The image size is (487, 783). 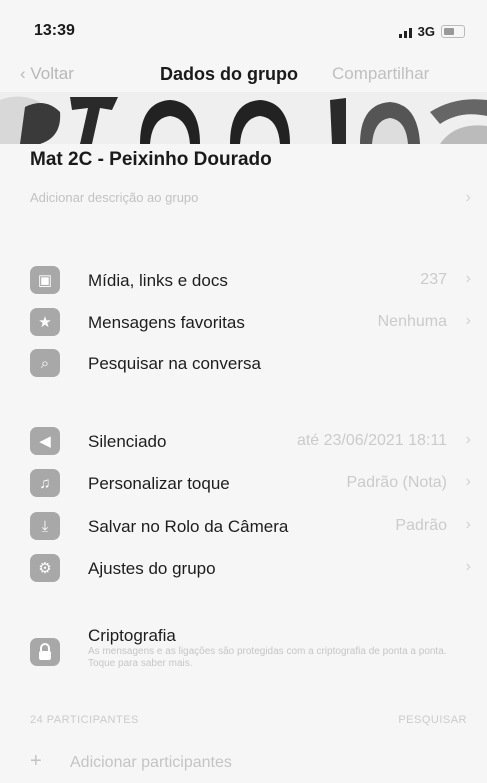 What do you see at coordinates (432, 720) in the screenshot?
I see `search-participants-button: PESQUISAR` at bounding box center [432, 720].